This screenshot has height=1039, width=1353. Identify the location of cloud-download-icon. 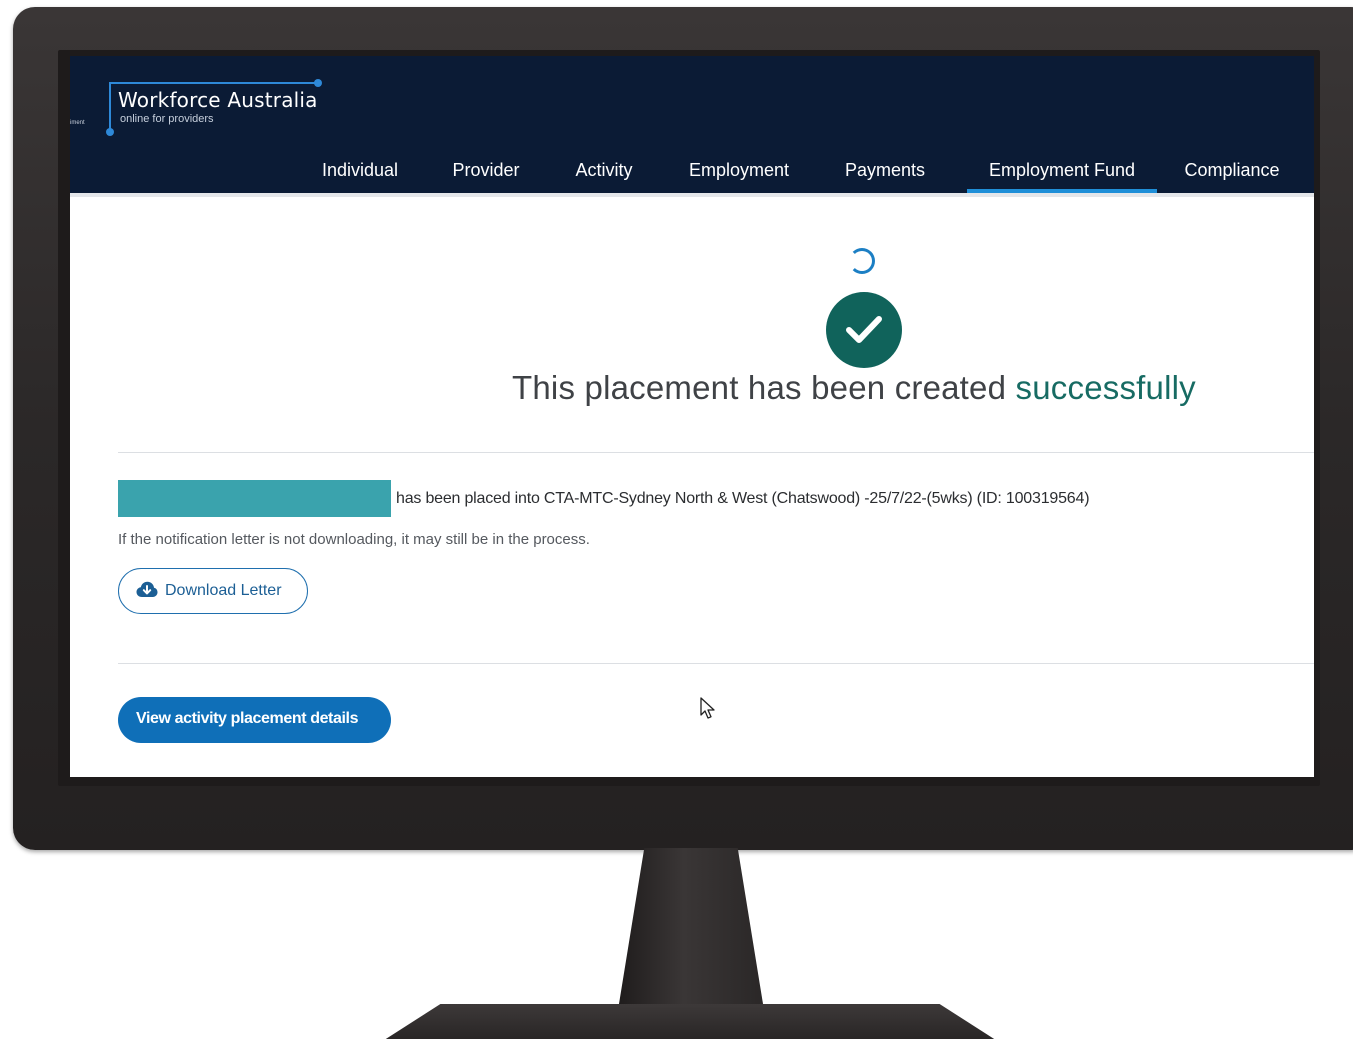
(147, 589).